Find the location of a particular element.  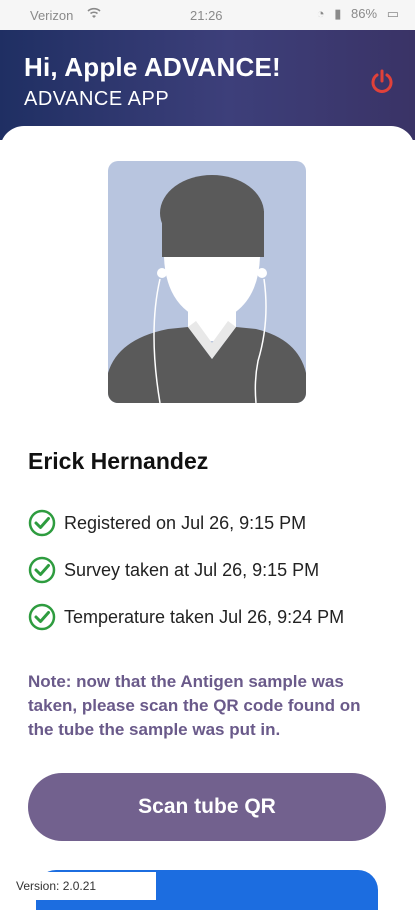

status-bar-right: ◔ ▮ 86% ▭ is located at coordinates (355, 14).